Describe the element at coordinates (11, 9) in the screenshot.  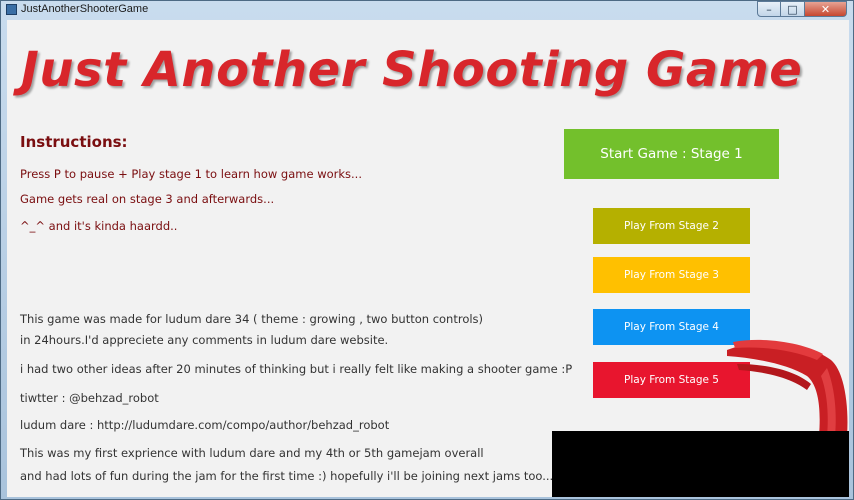
I see `app-icon` at that location.